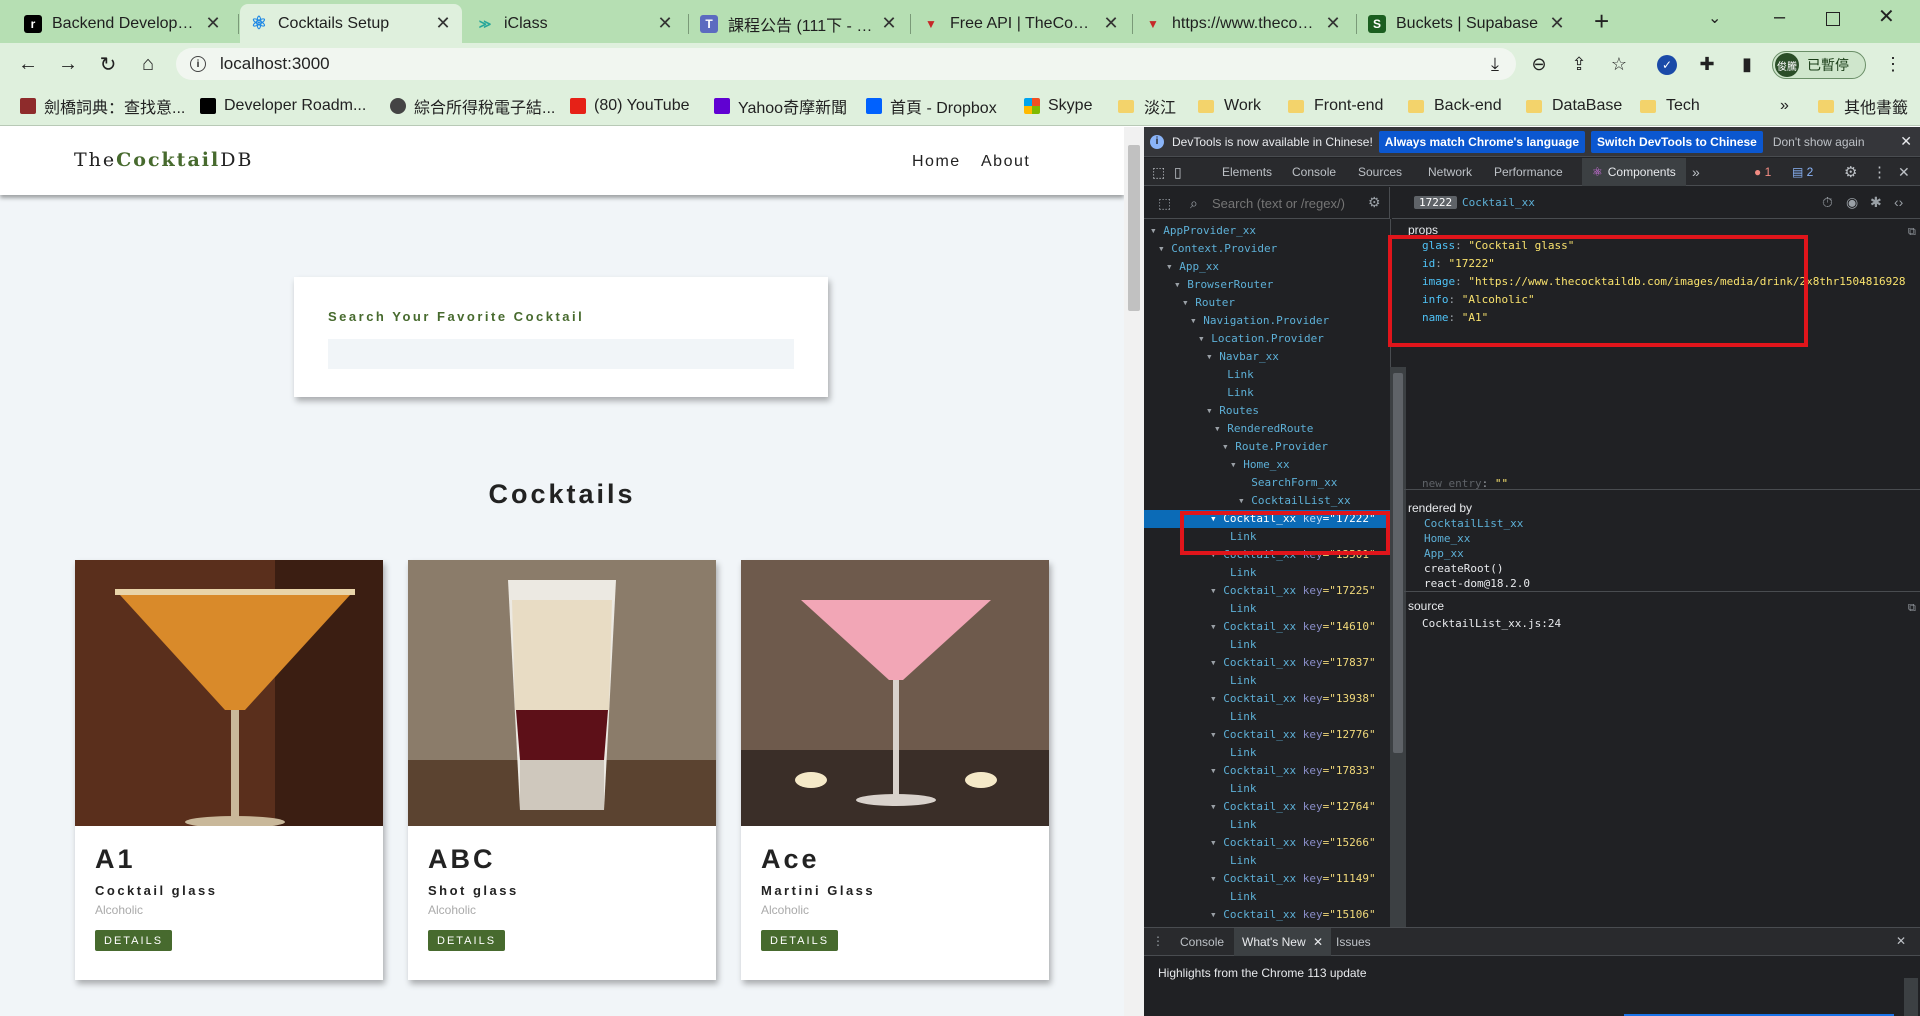  What do you see at coordinates (1579, 64) in the screenshot?
I see `share-icon: ⇪` at bounding box center [1579, 64].